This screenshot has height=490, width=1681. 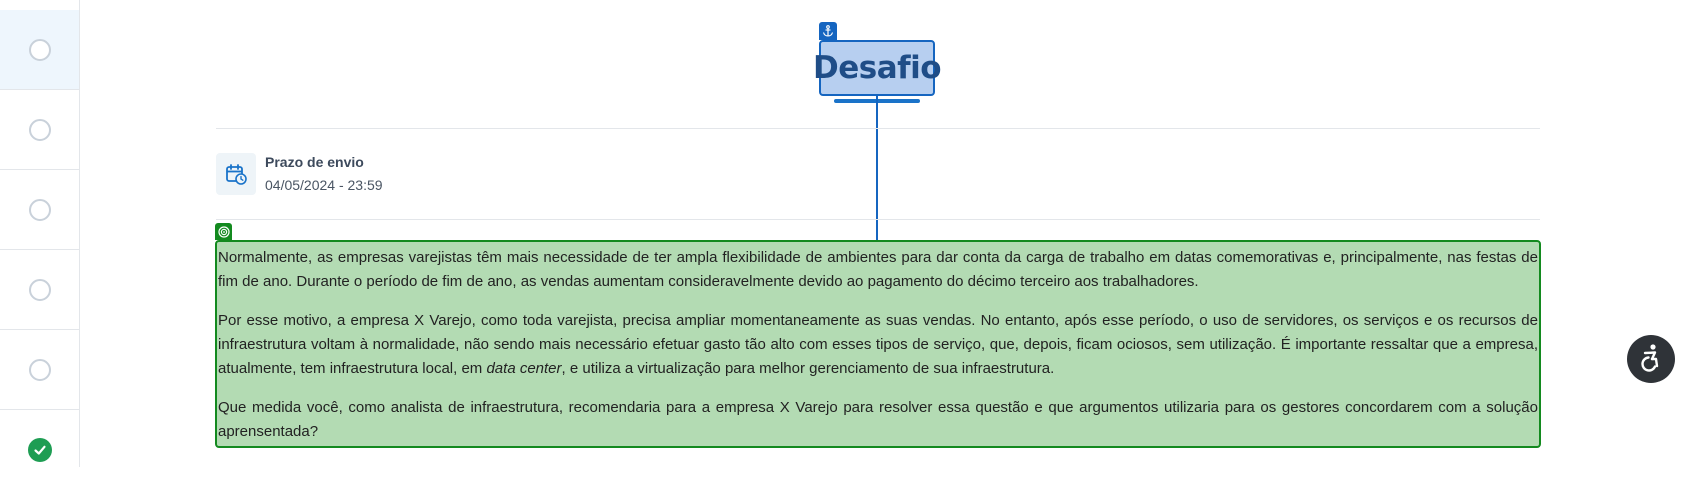 I want to click on anchor-icon, so click(x=828, y=31).